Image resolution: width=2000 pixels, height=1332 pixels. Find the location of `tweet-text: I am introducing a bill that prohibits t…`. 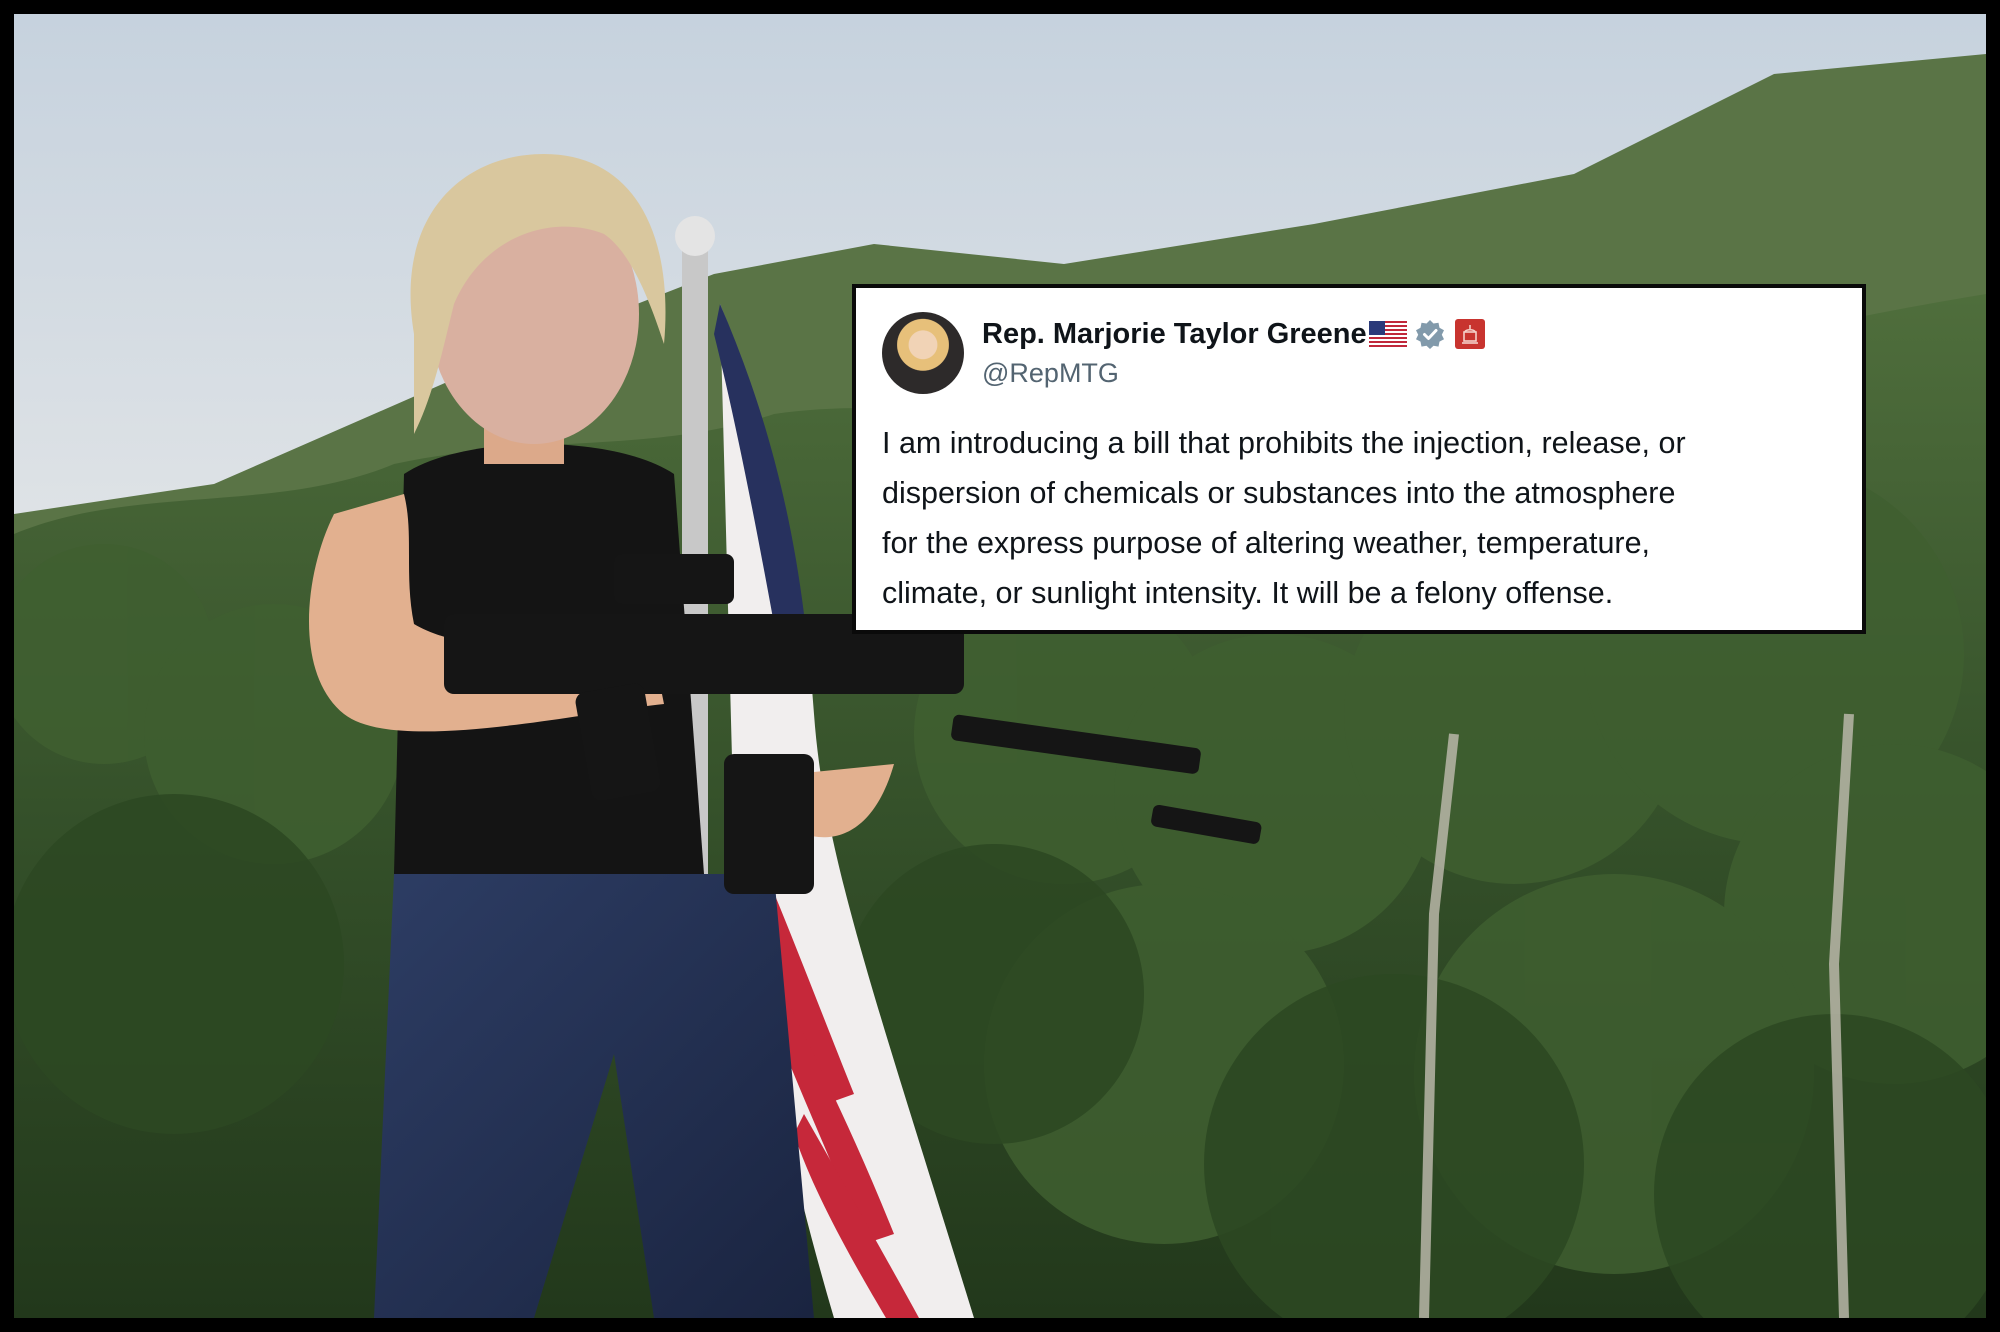

tweet-text: I am introducing a bill that prohibits t… is located at coordinates (1359, 518).